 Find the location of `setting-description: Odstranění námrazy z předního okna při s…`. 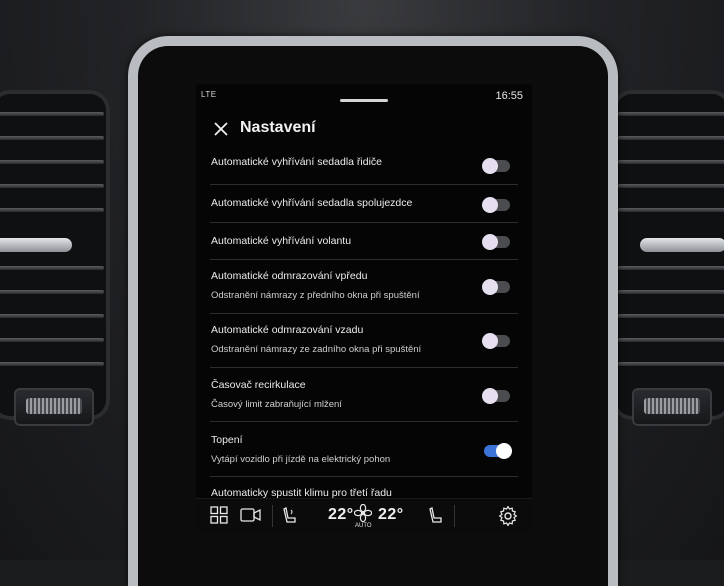

setting-description: Odstranění námrazy z předního okna při s… is located at coordinates (315, 295).